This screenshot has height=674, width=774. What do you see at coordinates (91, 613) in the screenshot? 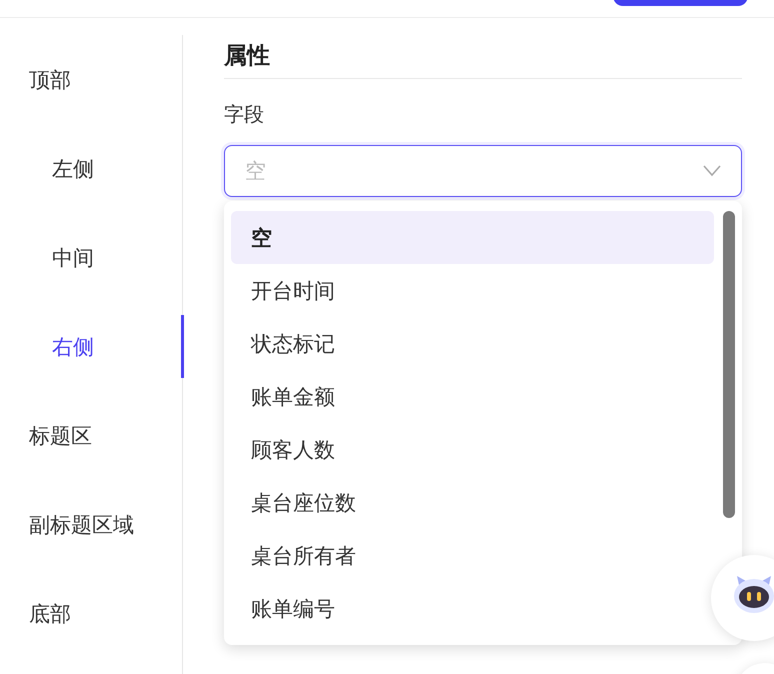
I see `nav-item: 底部` at bounding box center [91, 613].